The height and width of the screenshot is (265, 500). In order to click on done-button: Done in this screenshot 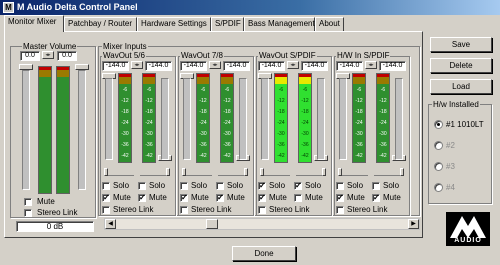, I will do `click(264, 253)`.